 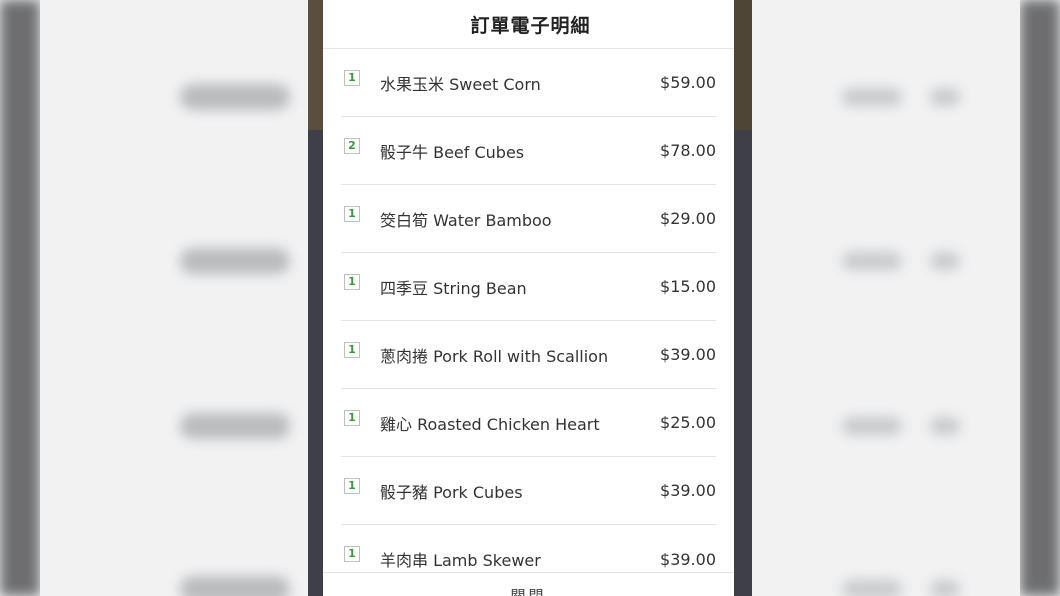 What do you see at coordinates (460, 560) in the screenshot?
I see `item-name: 羊肉串 Lamb Skewer` at bounding box center [460, 560].